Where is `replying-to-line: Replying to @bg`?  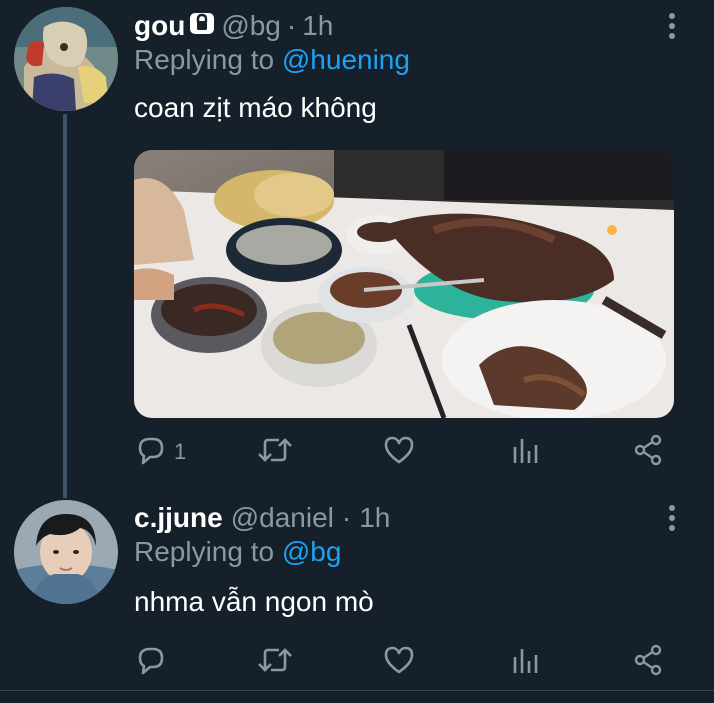 replying-to-line: Replying to @bg is located at coordinates (237, 552).